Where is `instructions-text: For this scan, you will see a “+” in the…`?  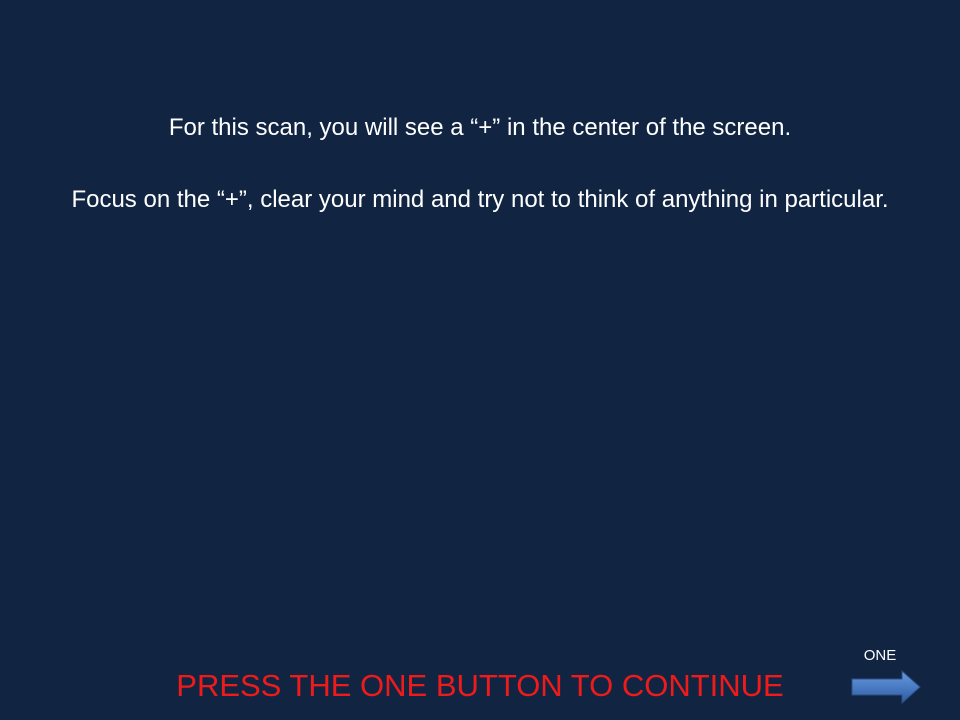 instructions-text: For this scan, you will see a “+” in the… is located at coordinates (480, 163).